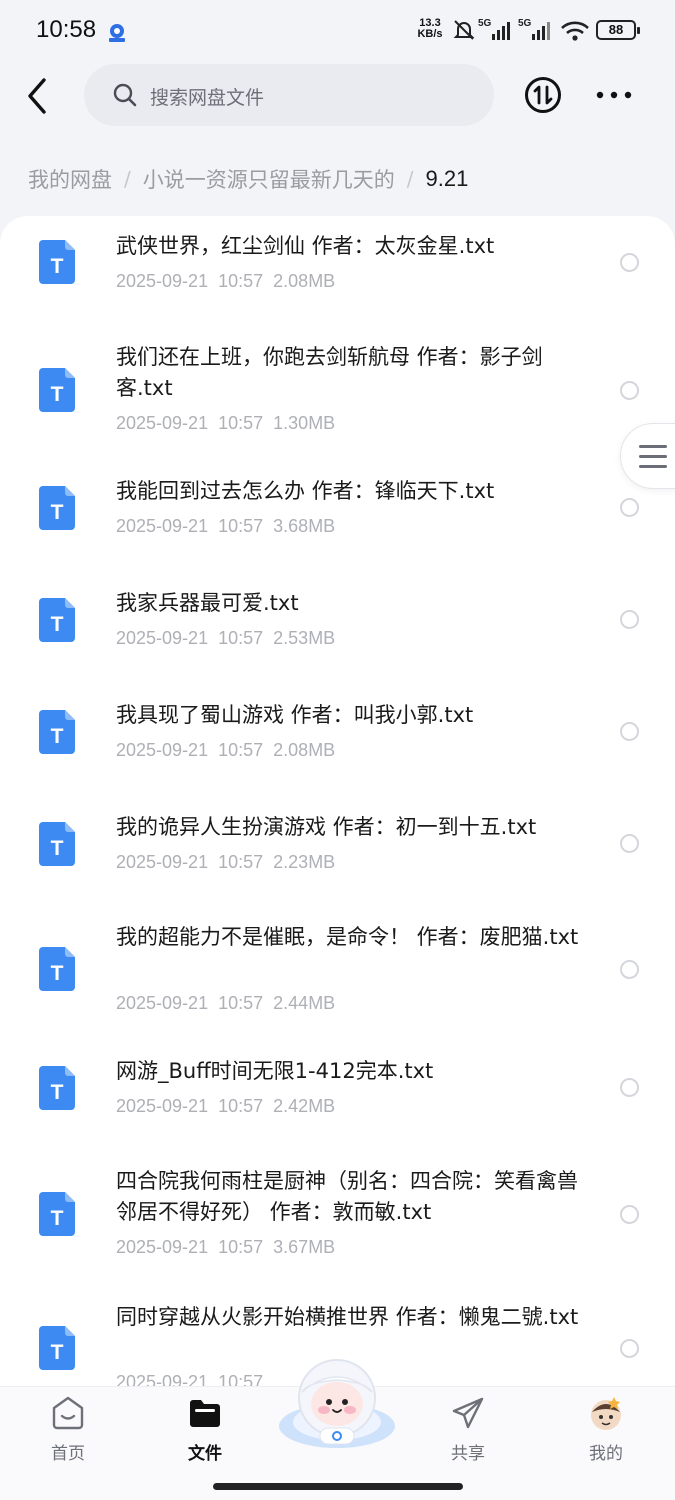 Image resolution: width=675 pixels, height=1500 pixels. What do you see at coordinates (305, 246) in the screenshot?
I see `file-name: 武侠世界，红尘剑仙 作者：太灰金星.txt` at bounding box center [305, 246].